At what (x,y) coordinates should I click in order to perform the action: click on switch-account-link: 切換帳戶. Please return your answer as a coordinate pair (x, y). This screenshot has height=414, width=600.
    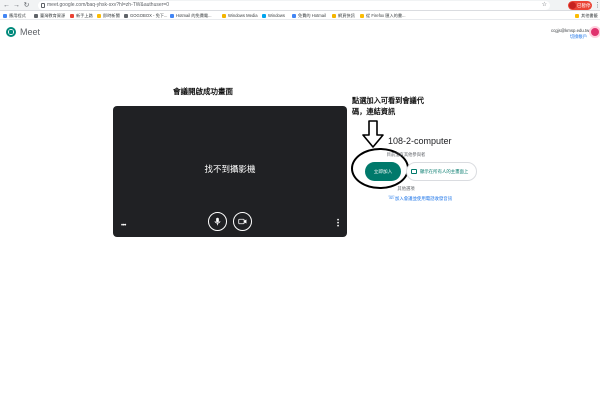
    Looking at the image, I should click on (569, 37).